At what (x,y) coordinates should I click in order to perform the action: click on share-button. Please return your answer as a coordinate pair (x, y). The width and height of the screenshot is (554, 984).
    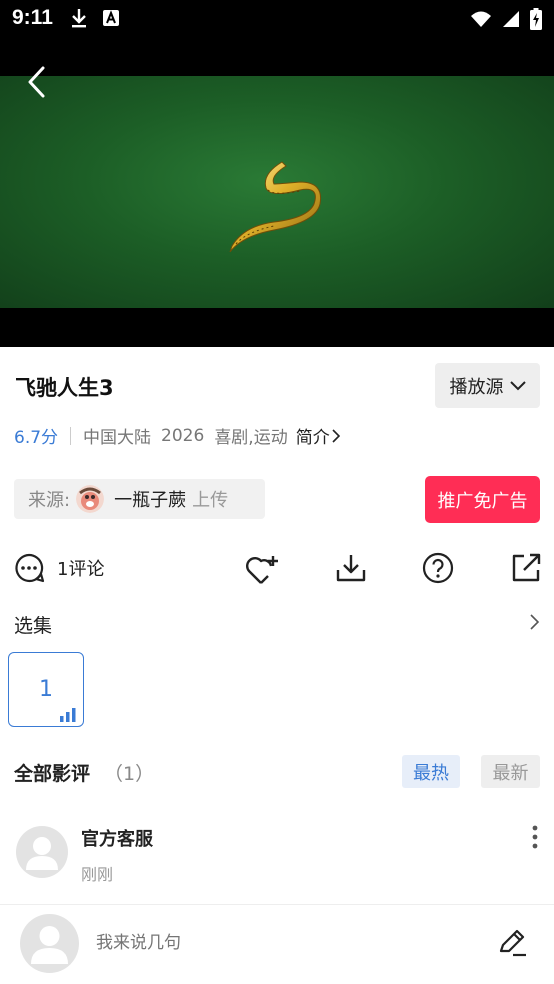
    Looking at the image, I should click on (526, 570).